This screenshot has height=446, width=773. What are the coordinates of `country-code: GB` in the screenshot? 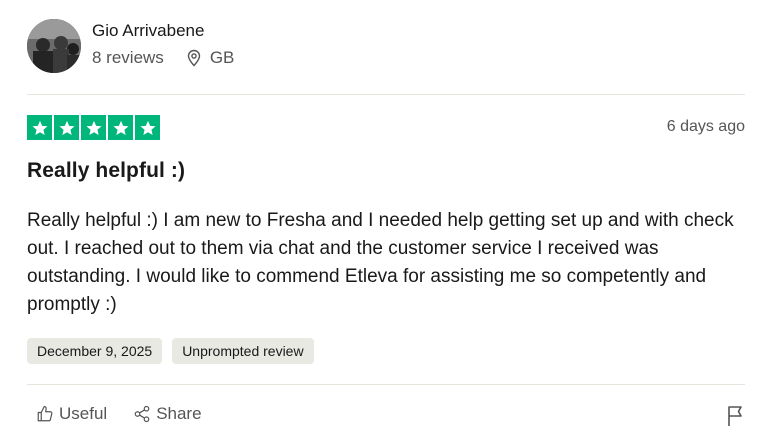 It's located at (222, 57).